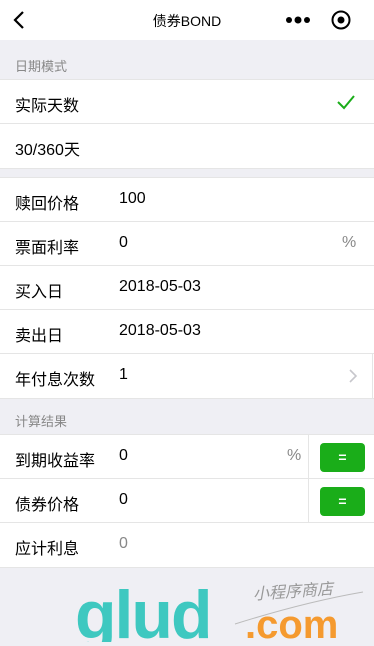 This screenshot has height=646, width=374. What do you see at coordinates (47, 150) in the screenshot?
I see `option-label: 30/360天` at bounding box center [47, 150].